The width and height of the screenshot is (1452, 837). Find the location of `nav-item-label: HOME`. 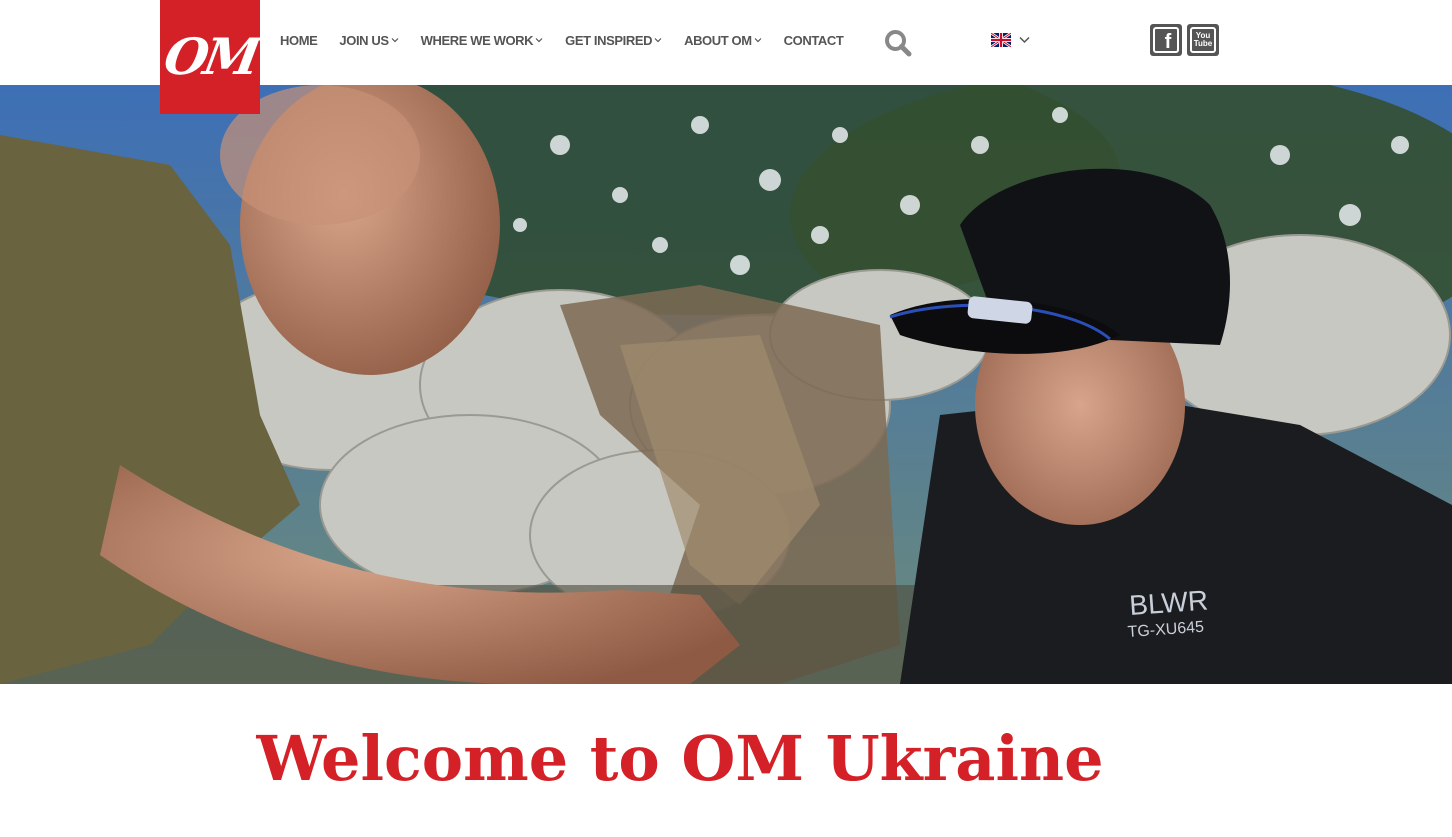

nav-item-label: HOME is located at coordinates (299, 40).